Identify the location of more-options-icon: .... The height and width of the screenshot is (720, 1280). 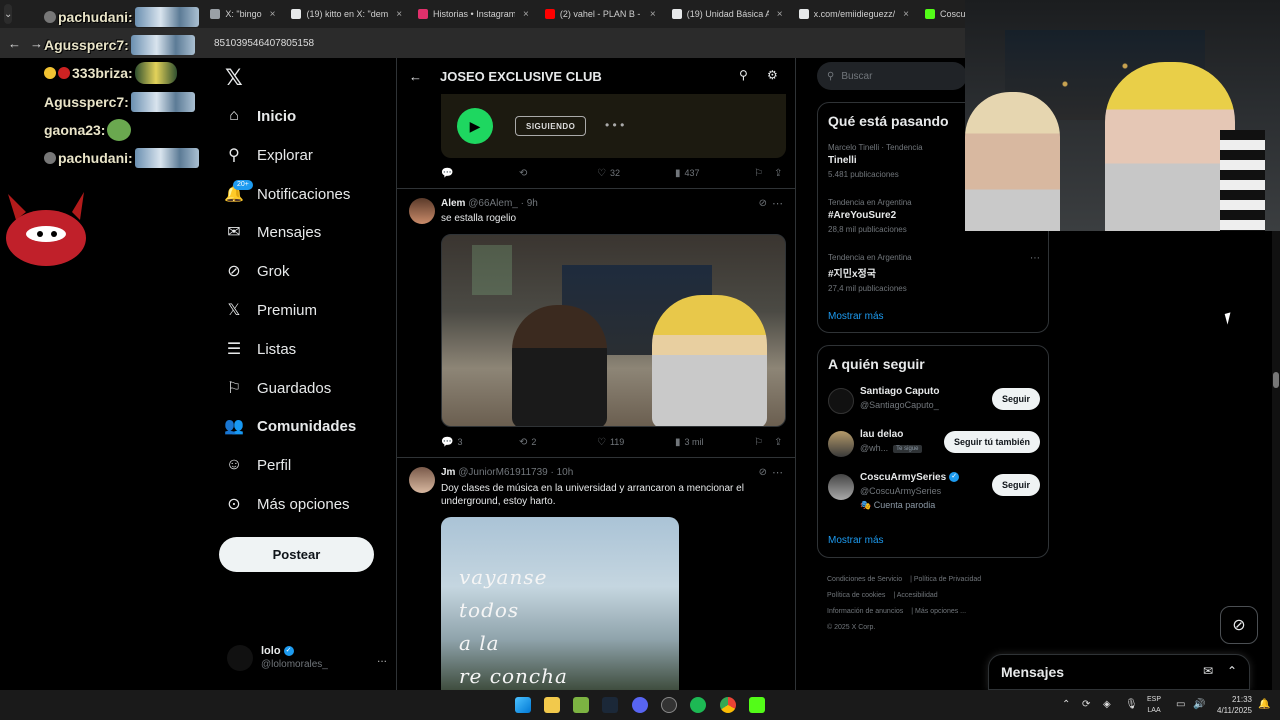
(382, 658).